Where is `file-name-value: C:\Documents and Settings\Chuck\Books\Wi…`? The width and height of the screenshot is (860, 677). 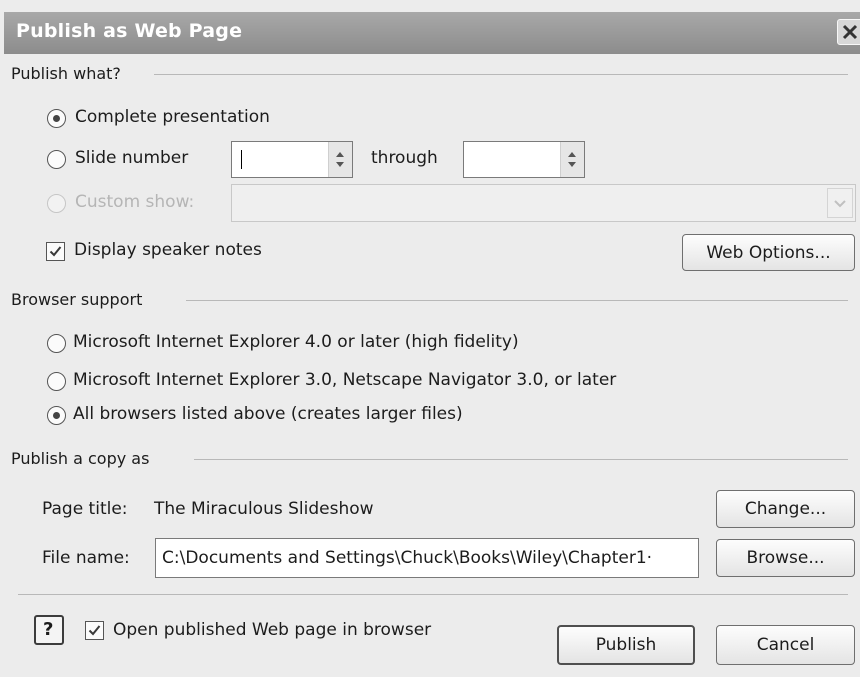 file-name-value: C:\Documents and Settings\Chuck\Books\Wi… is located at coordinates (407, 558).